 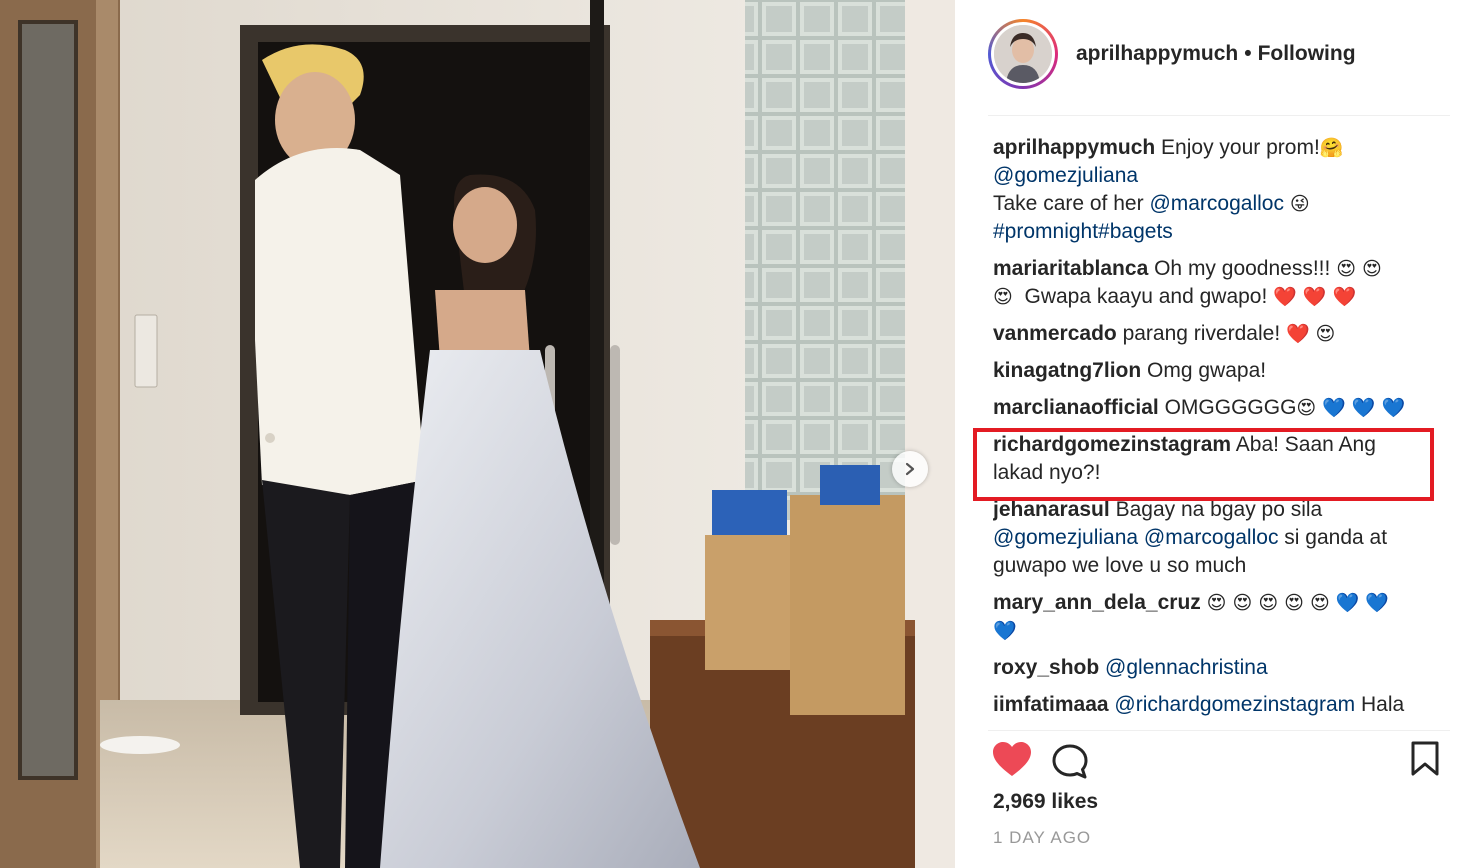 I want to click on blue-heart-emoji: 💙 💙 💙, so click(x=1364, y=408).